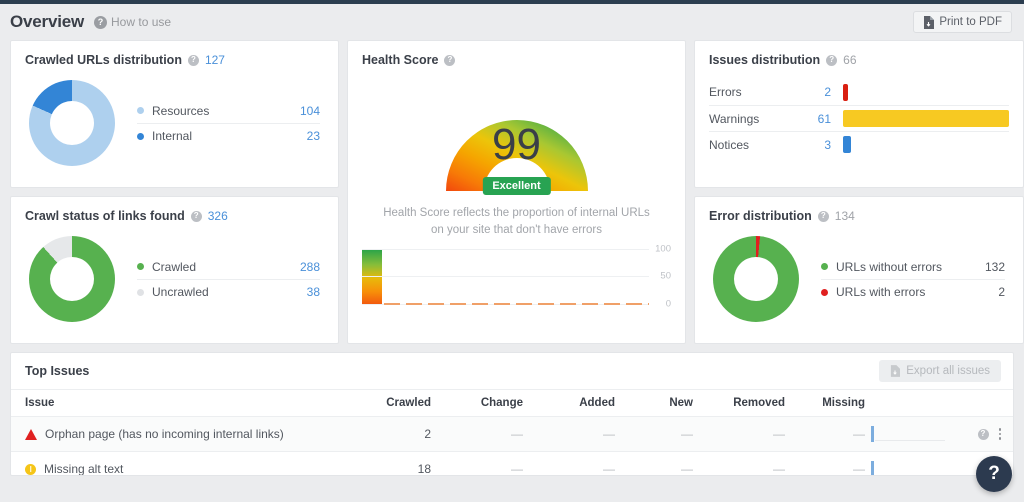  I want to click on export-all-issues-button: Export all issues, so click(940, 371).